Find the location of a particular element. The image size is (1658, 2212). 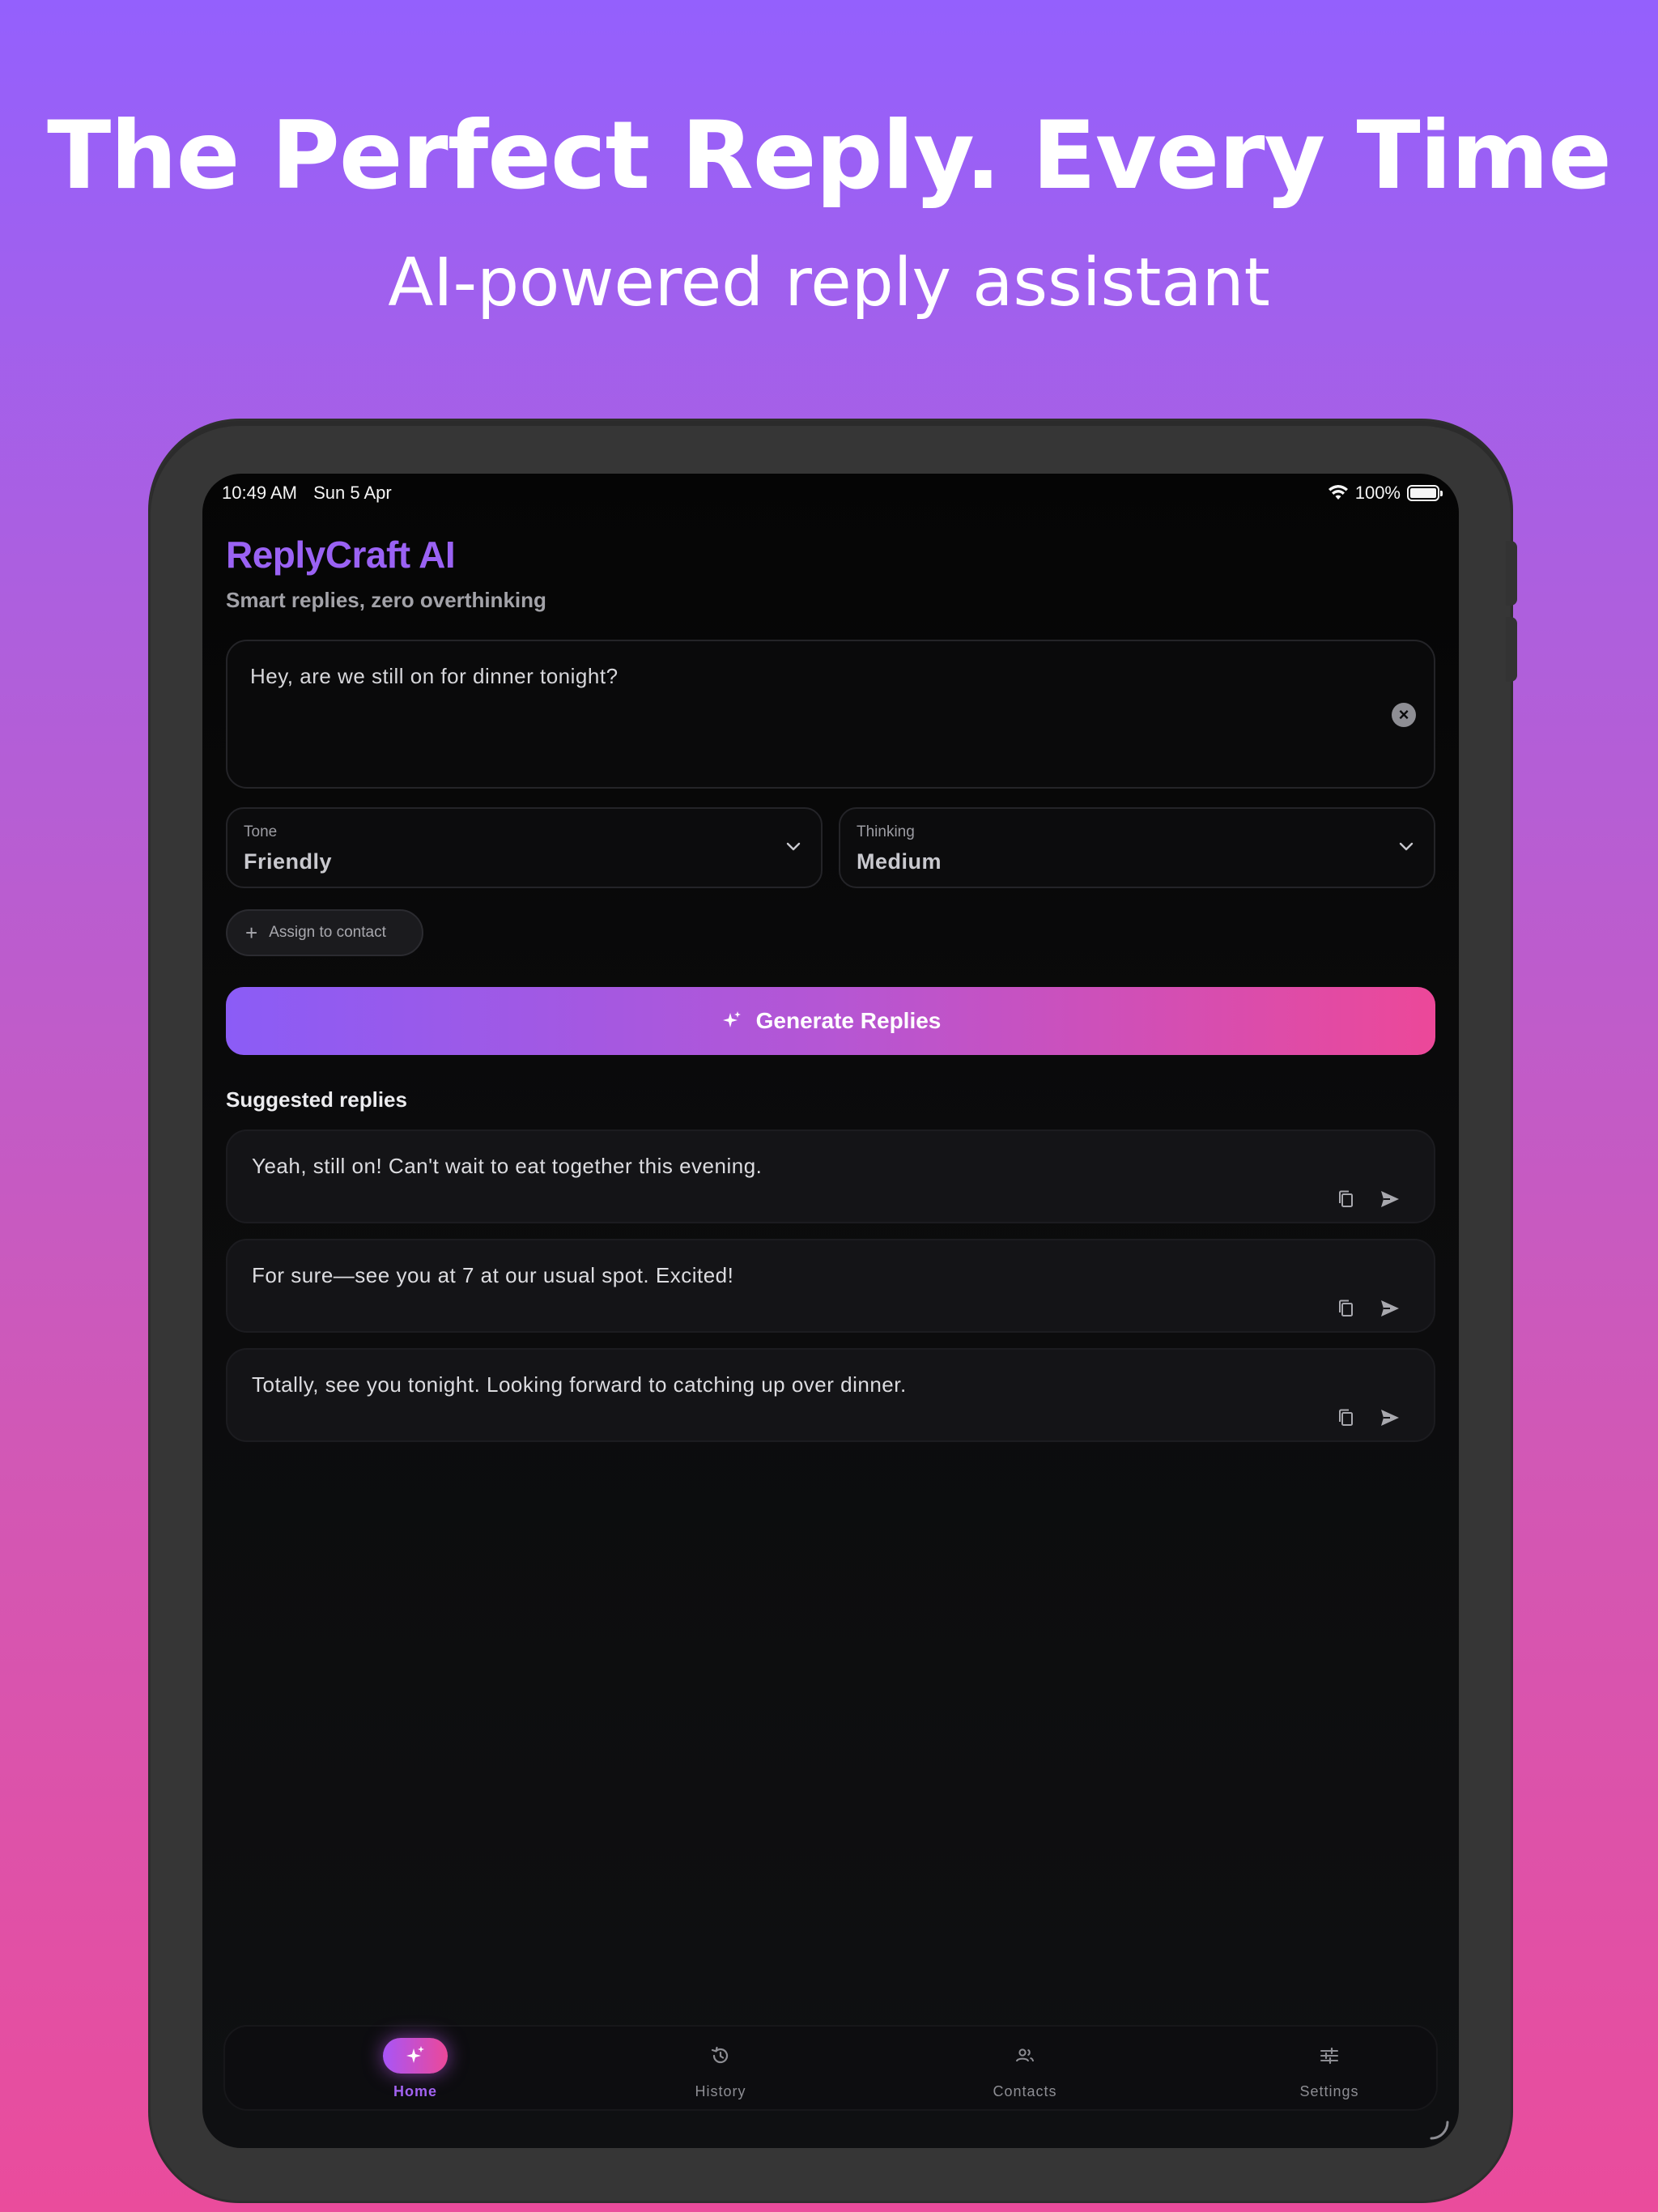

tone-label: Tone is located at coordinates (261, 832).